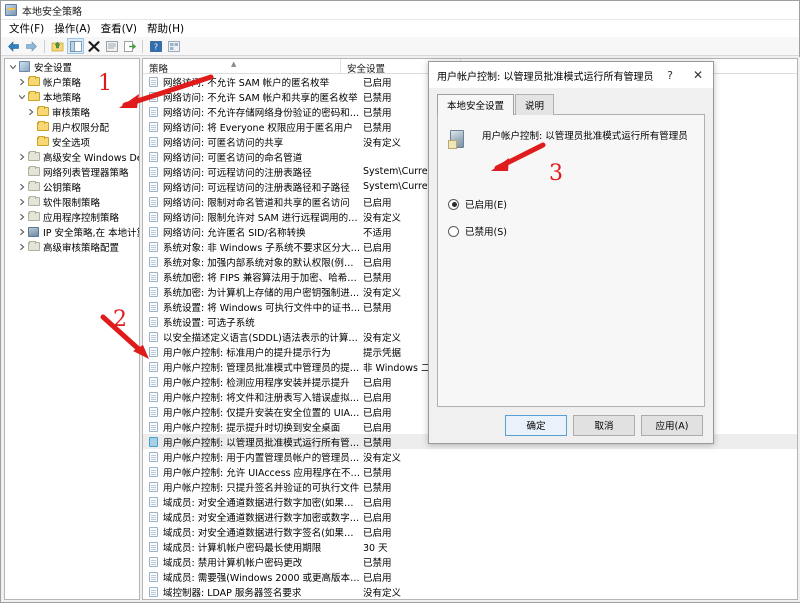 This screenshot has height=603, width=800. Describe the element at coordinates (93, 46) in the screenshot. I see `delete-icon` at that location.